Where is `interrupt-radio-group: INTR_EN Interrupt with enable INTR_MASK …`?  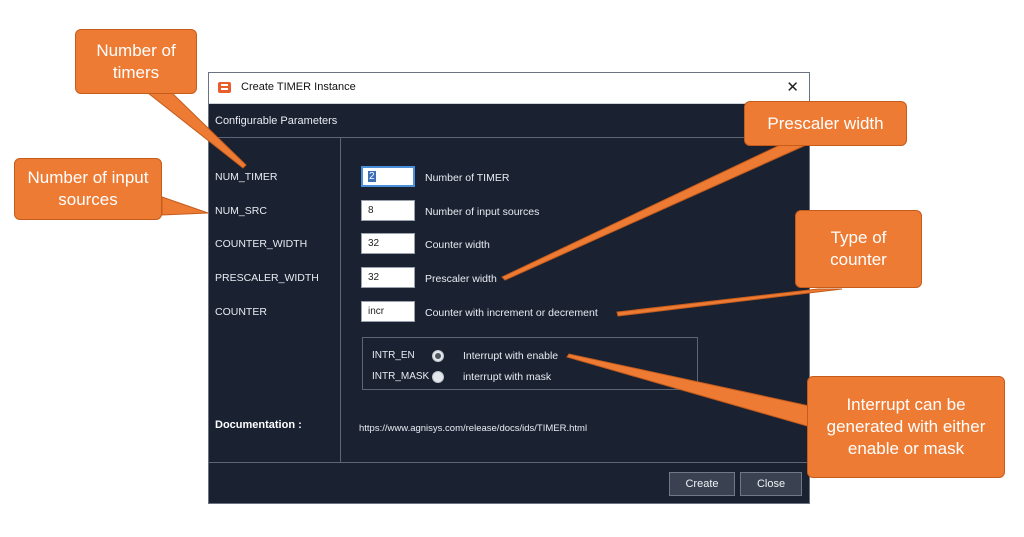 interrupt-radio-group: INTR_EN Interrupt with enable INTR_MASK … is located at coordinates (530, 363).